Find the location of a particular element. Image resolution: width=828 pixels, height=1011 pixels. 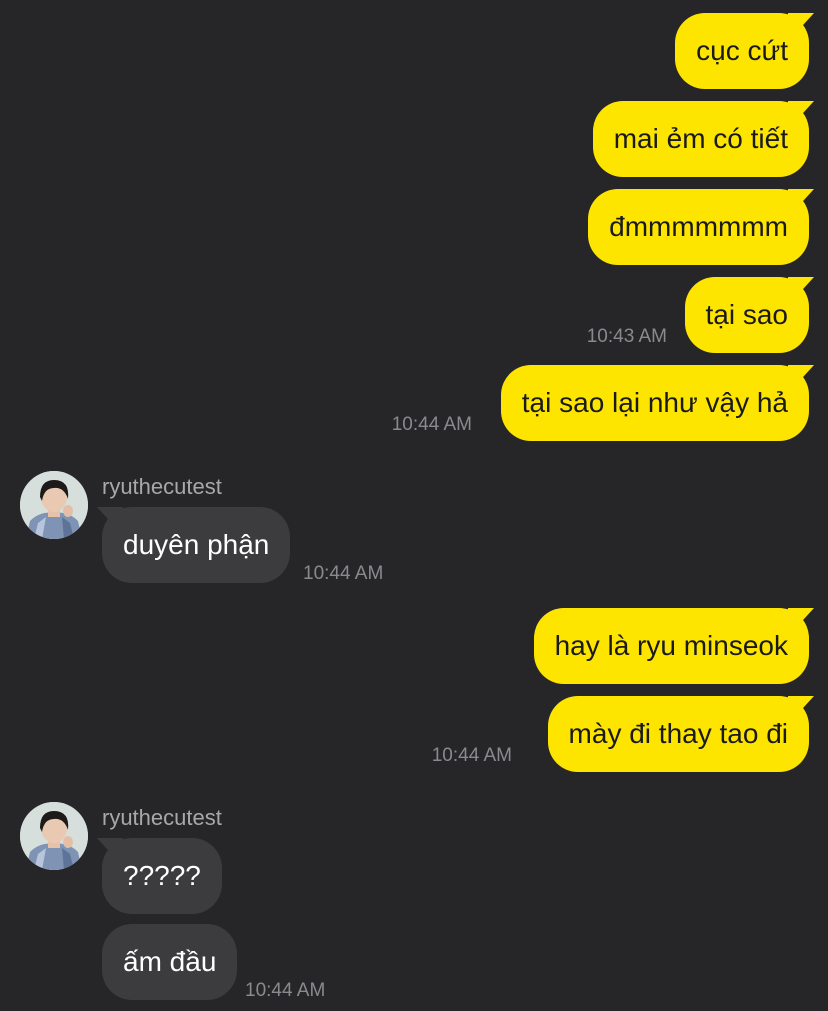

message-bubble-outgoing: mày đi thay tao đi is located at coordinates (678, 734).